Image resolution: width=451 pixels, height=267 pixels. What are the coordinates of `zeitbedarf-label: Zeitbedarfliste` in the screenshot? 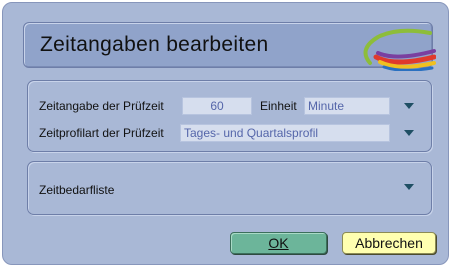 It's located at (77, 190).